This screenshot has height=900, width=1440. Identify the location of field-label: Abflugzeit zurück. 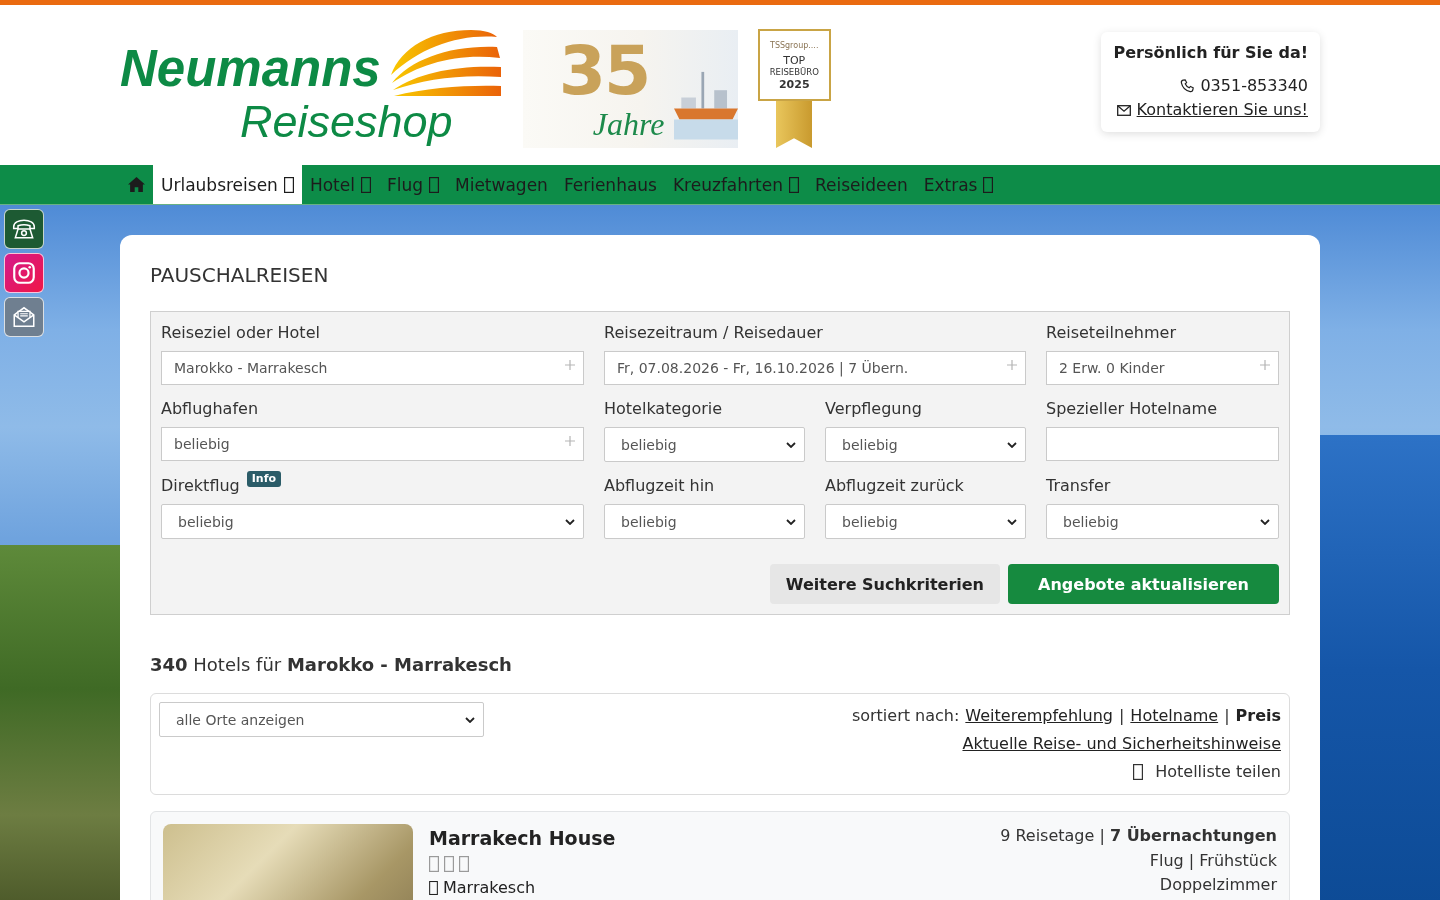
(894, 486).